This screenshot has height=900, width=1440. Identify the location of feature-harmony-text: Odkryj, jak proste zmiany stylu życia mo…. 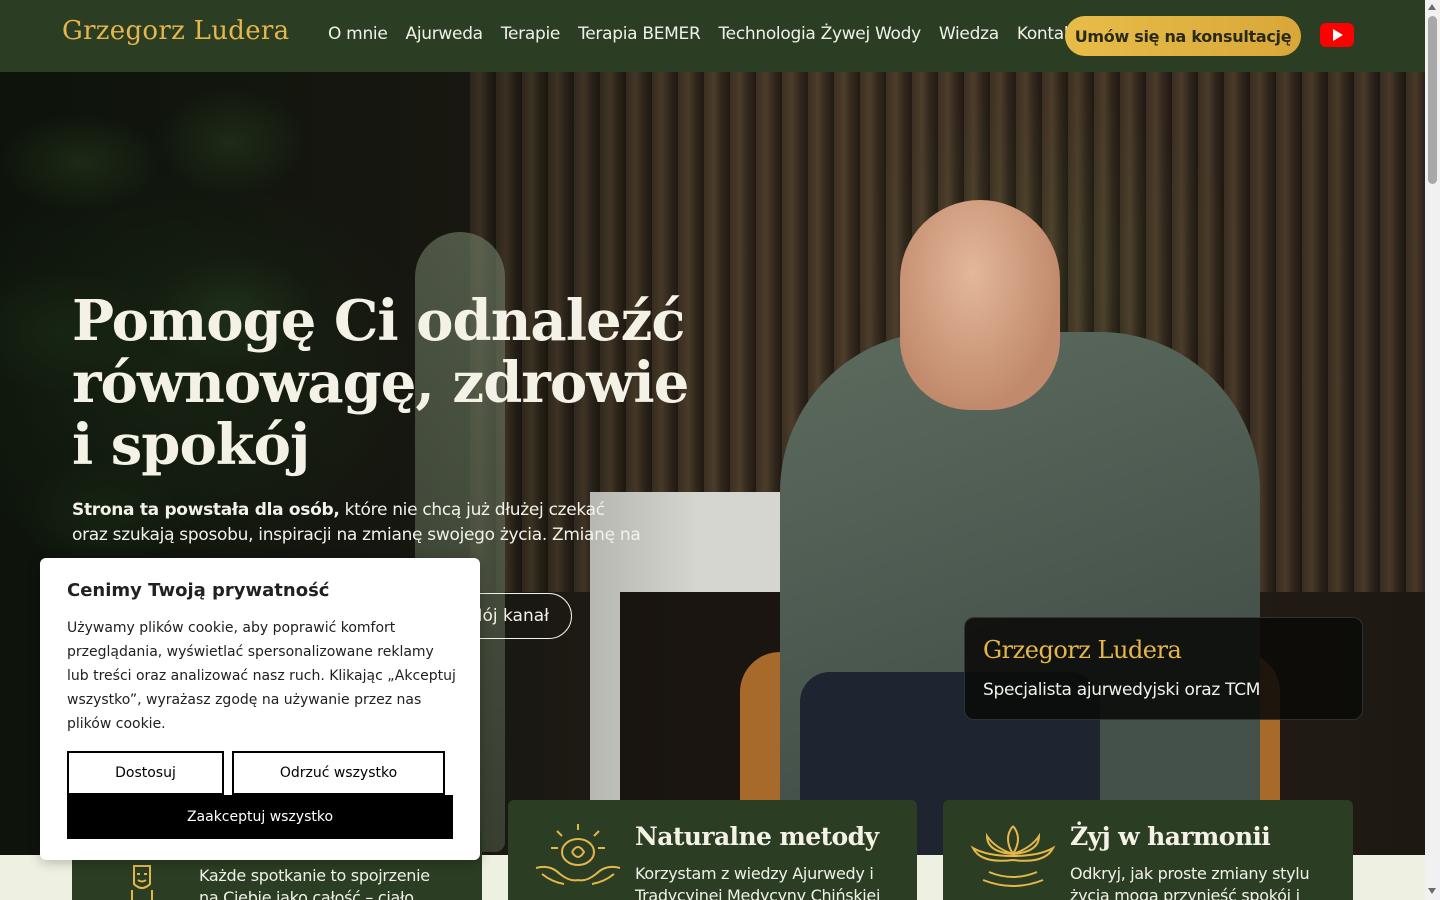
(1190, 882).